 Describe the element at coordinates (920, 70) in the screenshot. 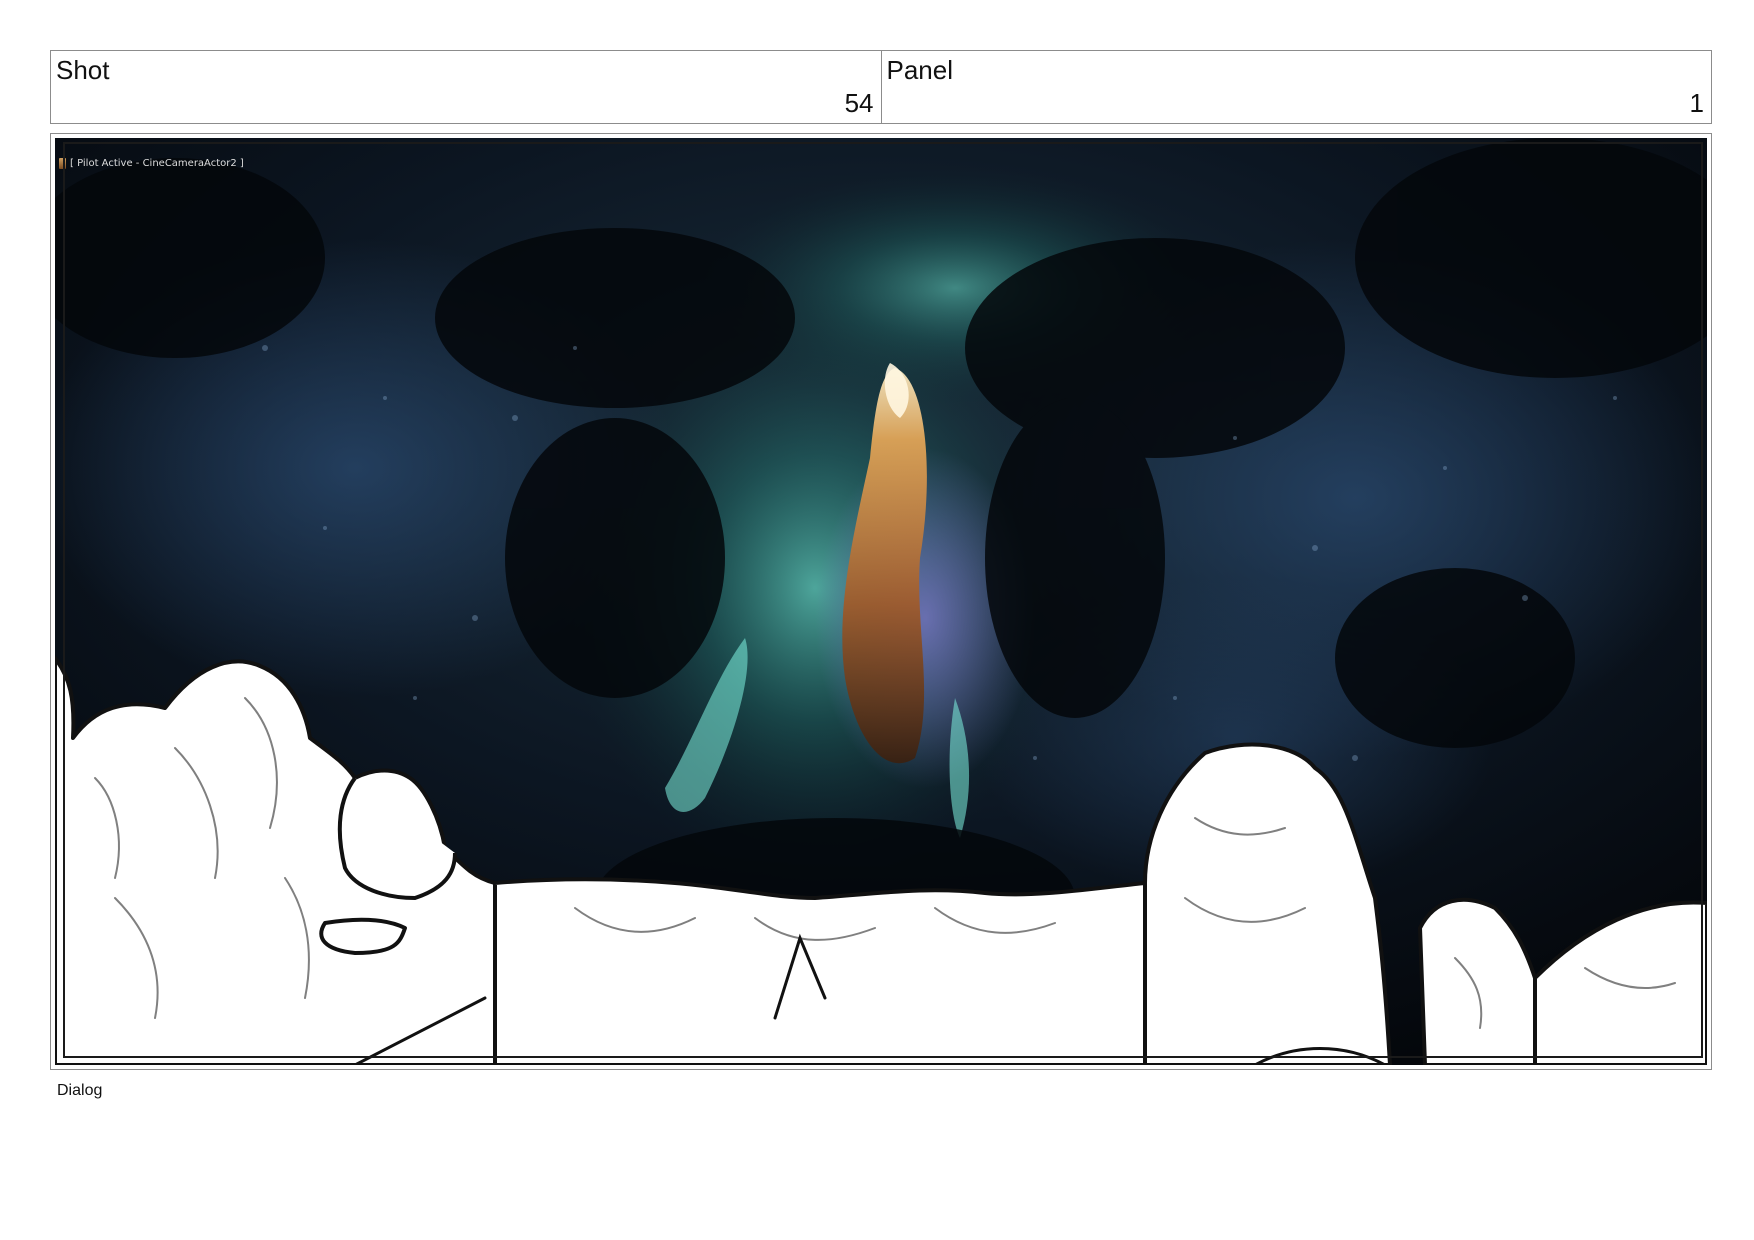

I see `panel-label: Panel` at that location.